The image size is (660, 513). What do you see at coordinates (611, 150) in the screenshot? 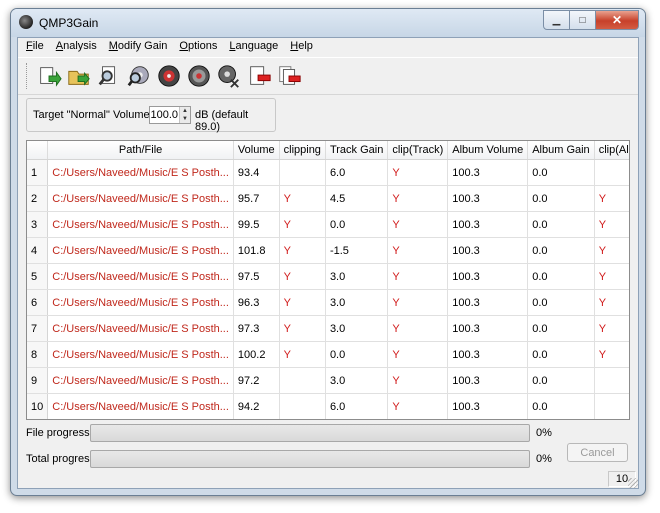
I see `column-header-clip-album: clip(Album)` at bounding box center [611, 150].